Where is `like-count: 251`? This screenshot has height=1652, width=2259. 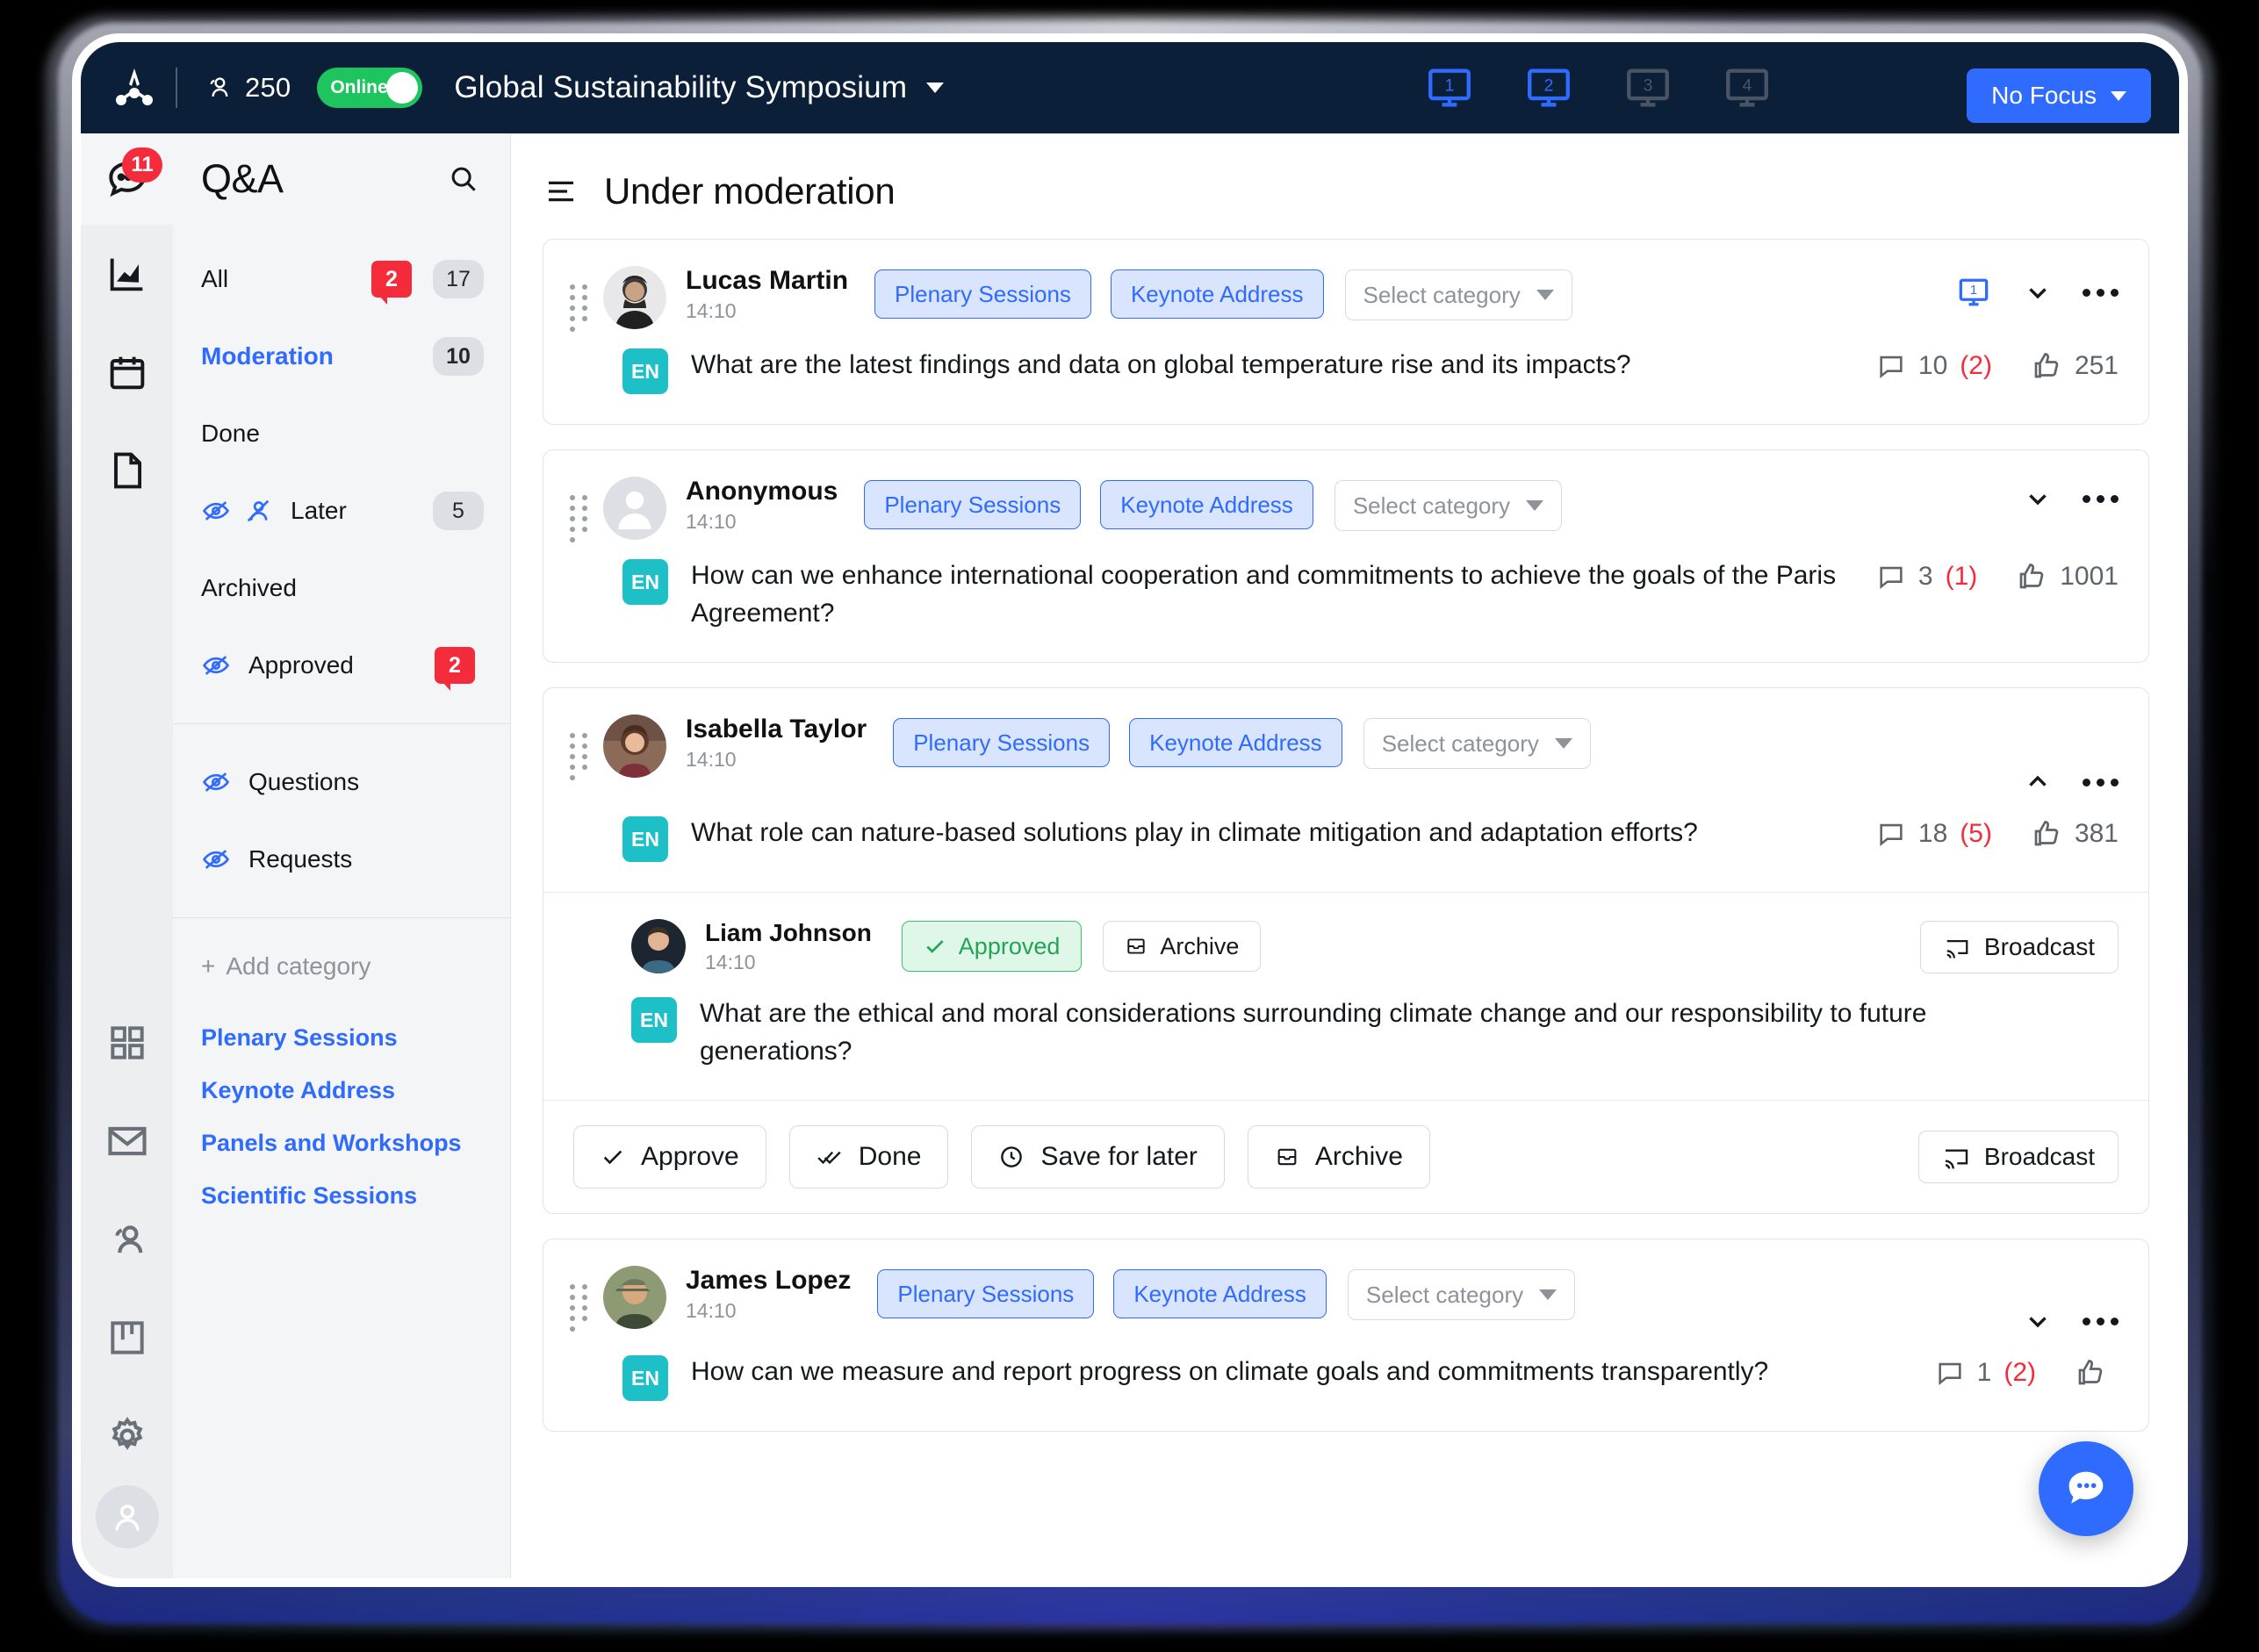
like-count: 251 is located at coordinates (2075, 366).